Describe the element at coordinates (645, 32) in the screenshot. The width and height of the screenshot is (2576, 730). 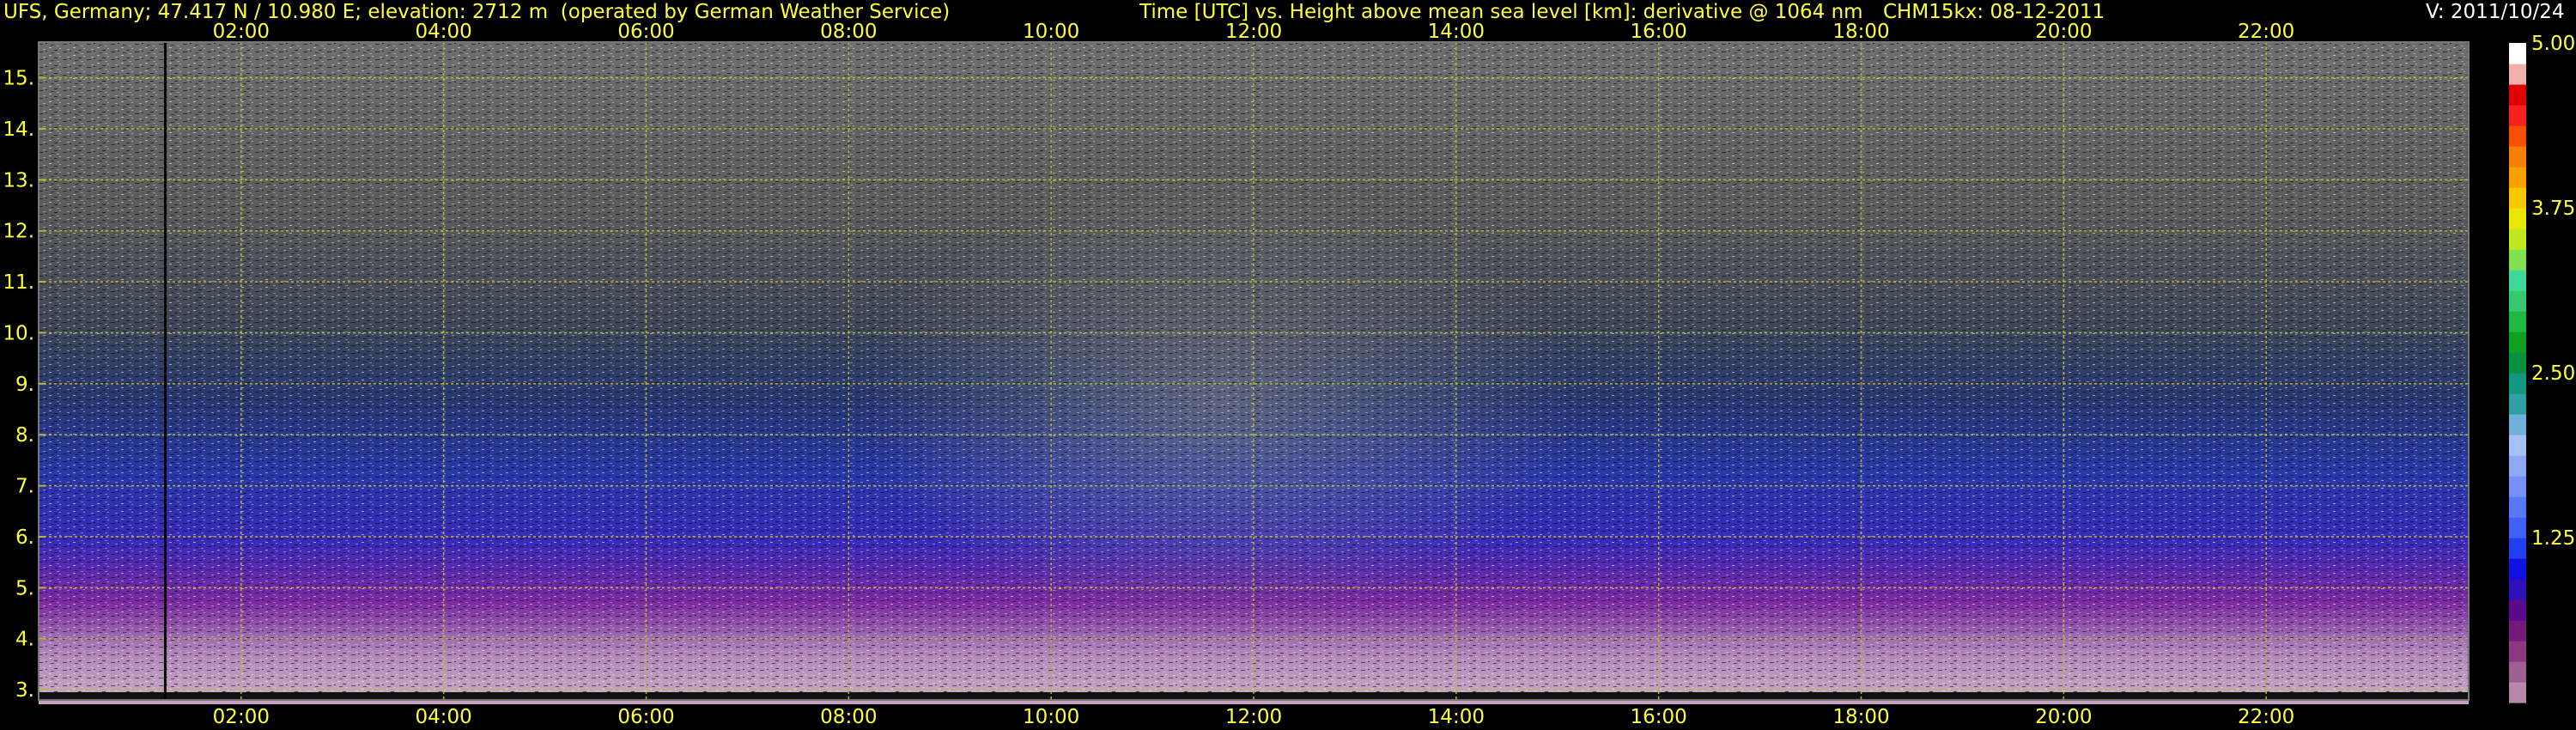
I see `x-tick-label-top: 06:00` at that location.